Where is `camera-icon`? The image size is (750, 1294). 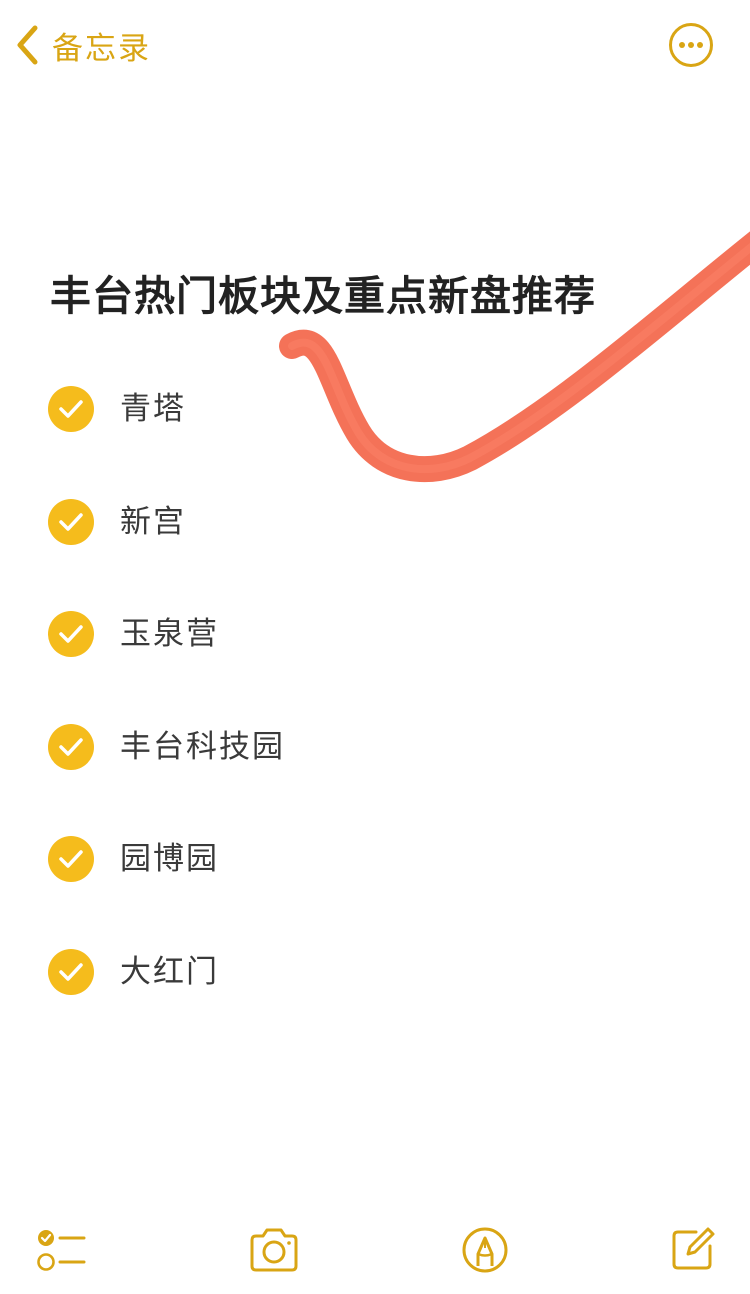 camera-icon is located at coordinates (274, 1250).